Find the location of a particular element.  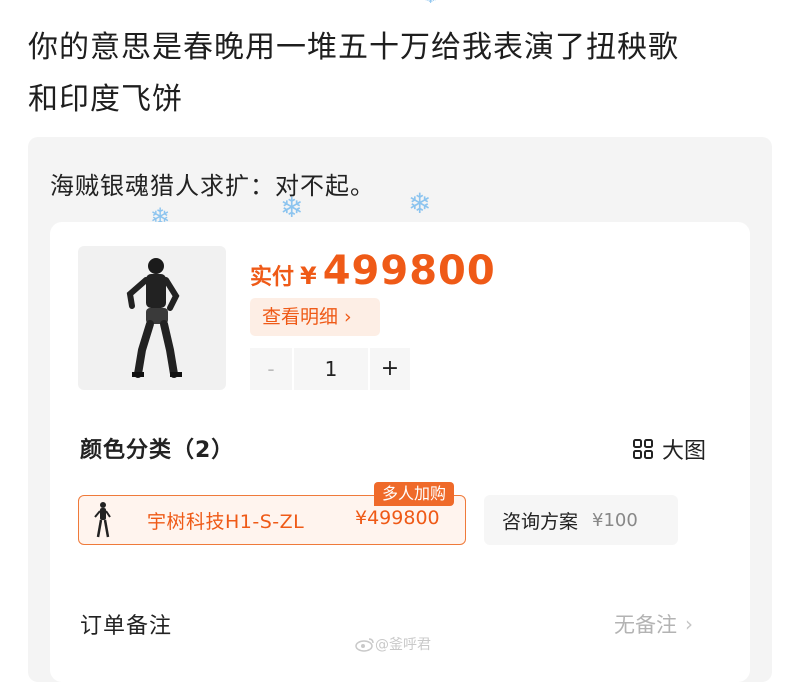

variant-price: ¥499800 is located at coordinates (397, 518).